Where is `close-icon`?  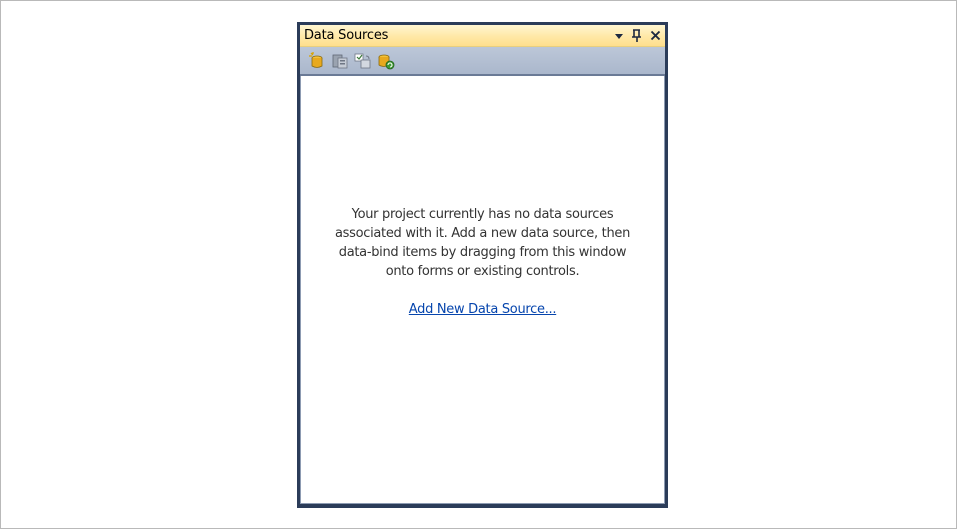
close-icon is located at coordinates (655, 36).